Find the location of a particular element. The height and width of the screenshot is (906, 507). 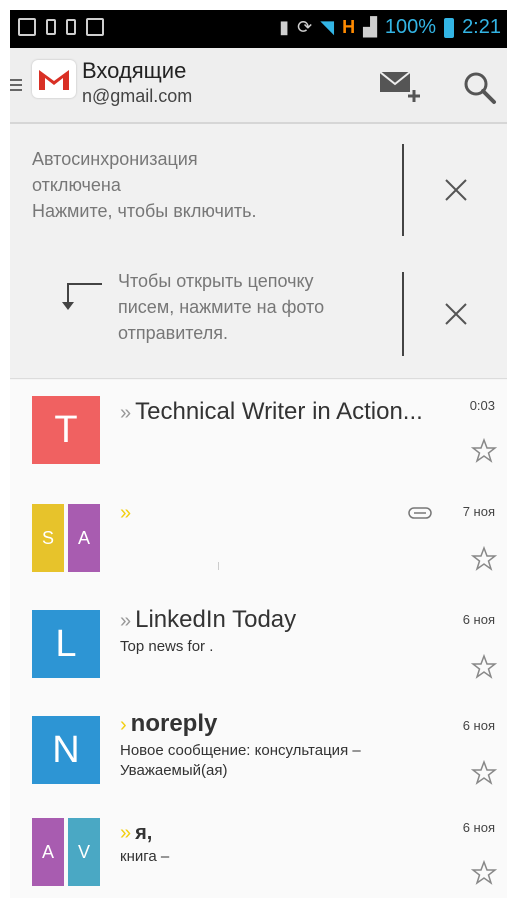

mail-sender-row: › noreply is located at coordinates (168, 724).